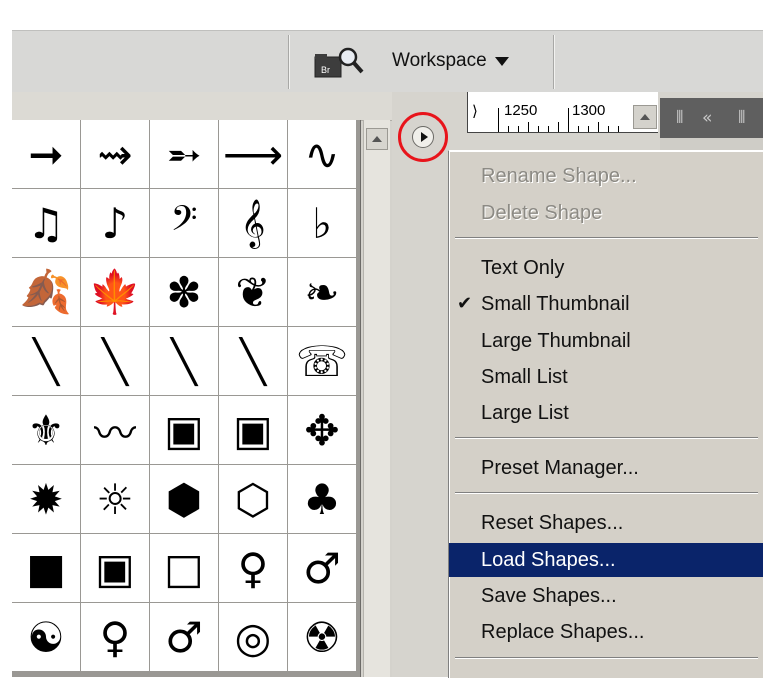 This screenshot has width=763, height=678. I want to click on shape-square-frame-icon: ▣, so click(115, 568).